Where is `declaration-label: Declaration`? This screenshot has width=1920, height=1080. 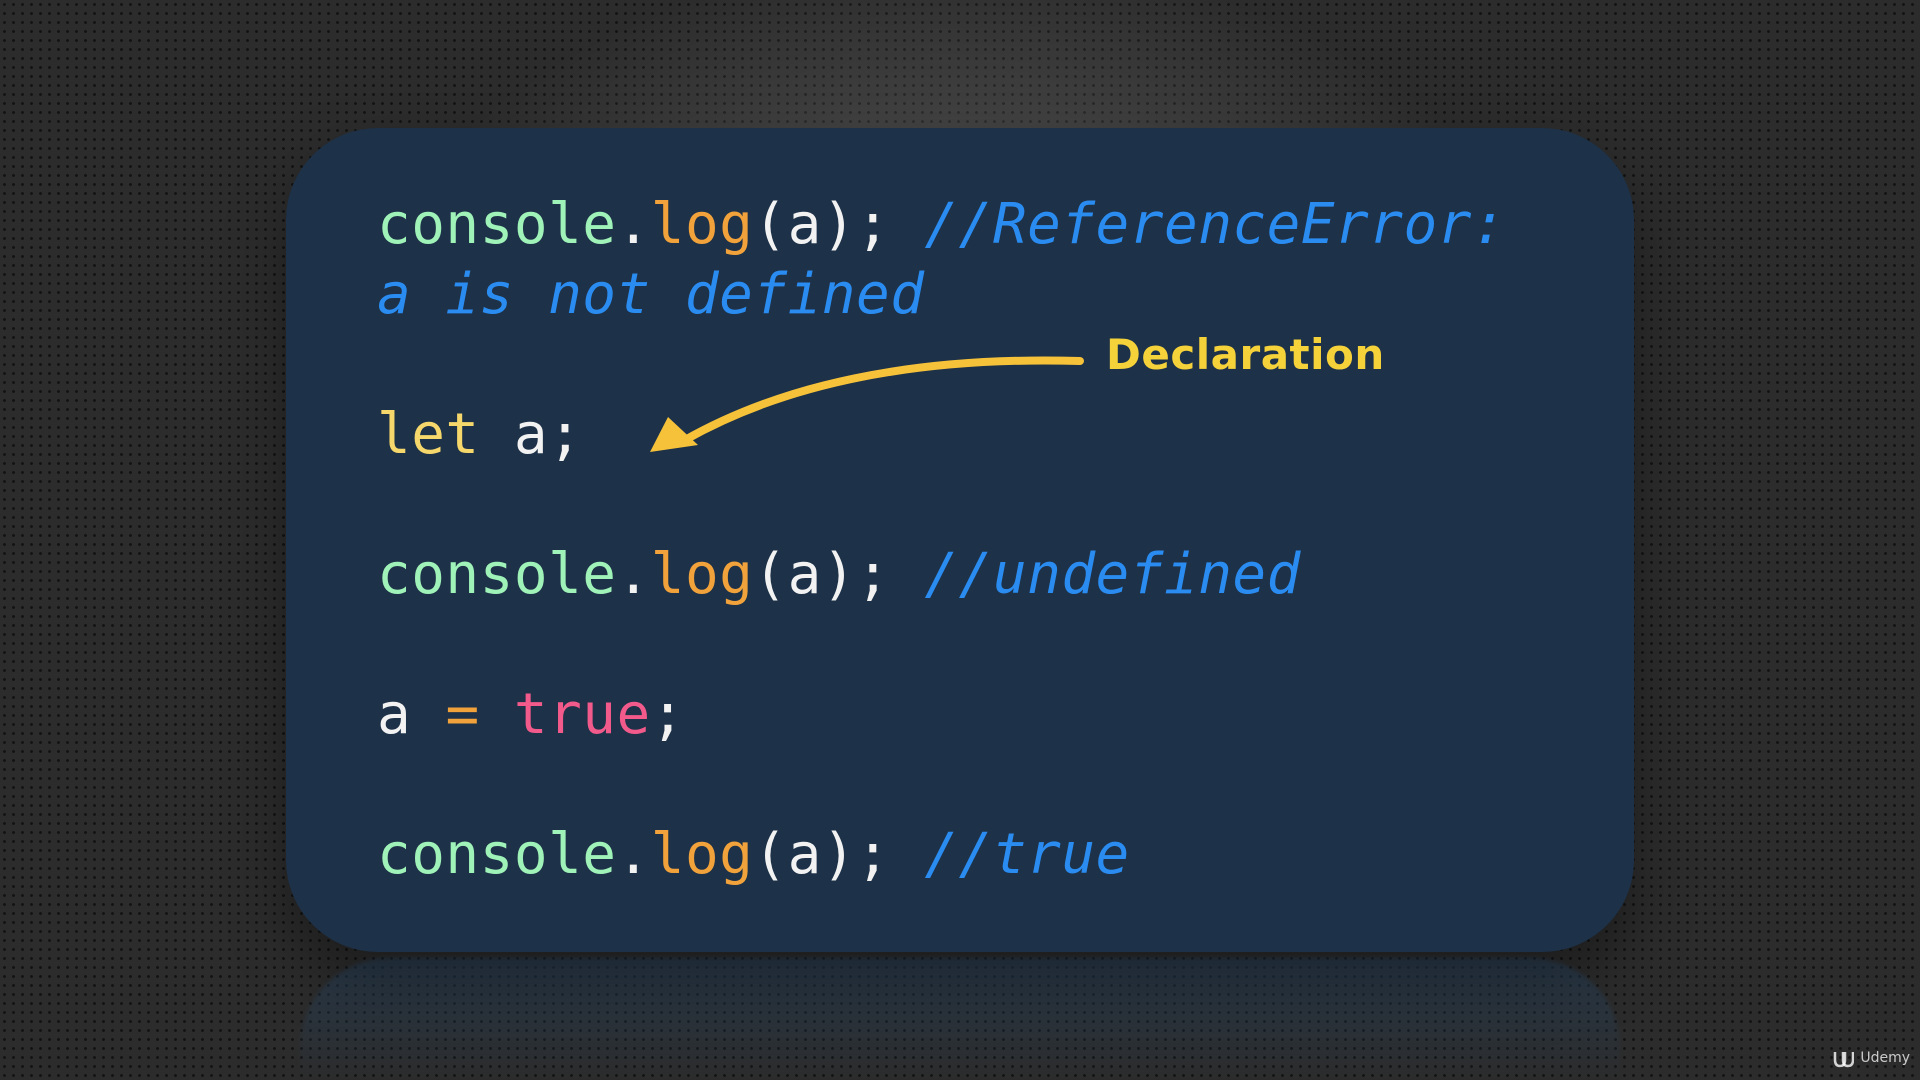
declaration-label: Declaration is located at coordinates (1245, 354).